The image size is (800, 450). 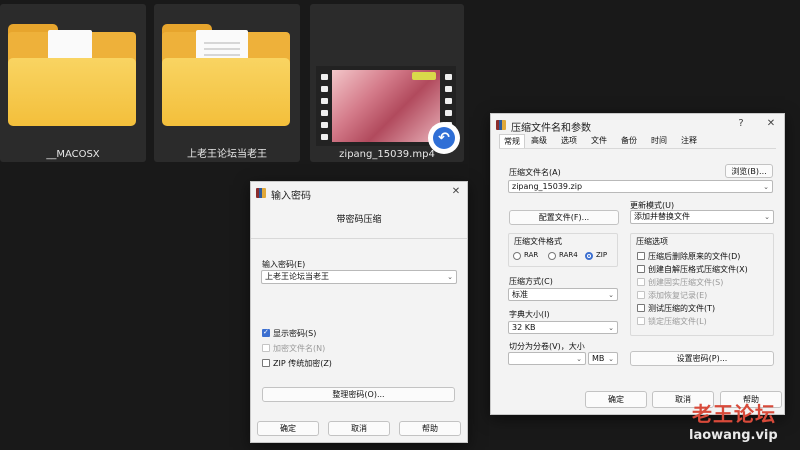 What do you see at coordinates (547, 346) in the screenshot?
I see `split-label: 切分为分卷(V)，大小` at bounding box center [547, 346].